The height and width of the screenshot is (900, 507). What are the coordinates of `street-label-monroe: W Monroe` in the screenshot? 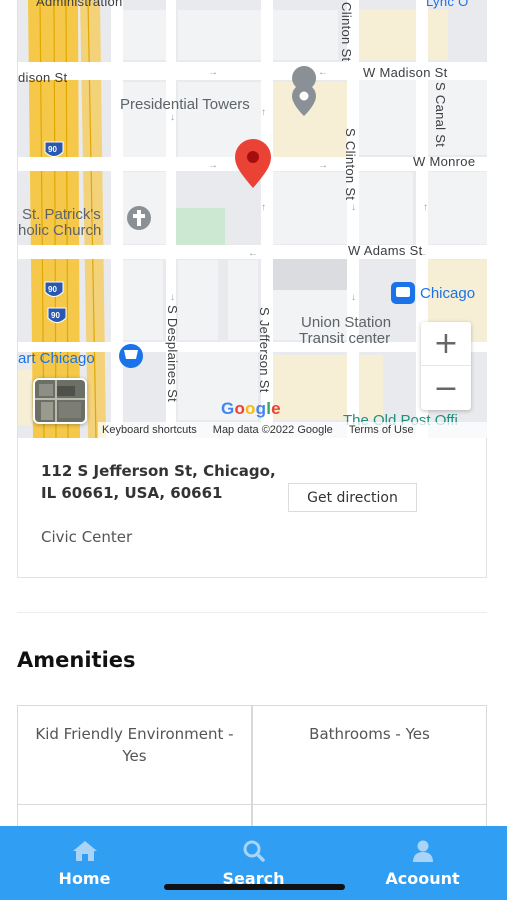 It's located at (444, 161).